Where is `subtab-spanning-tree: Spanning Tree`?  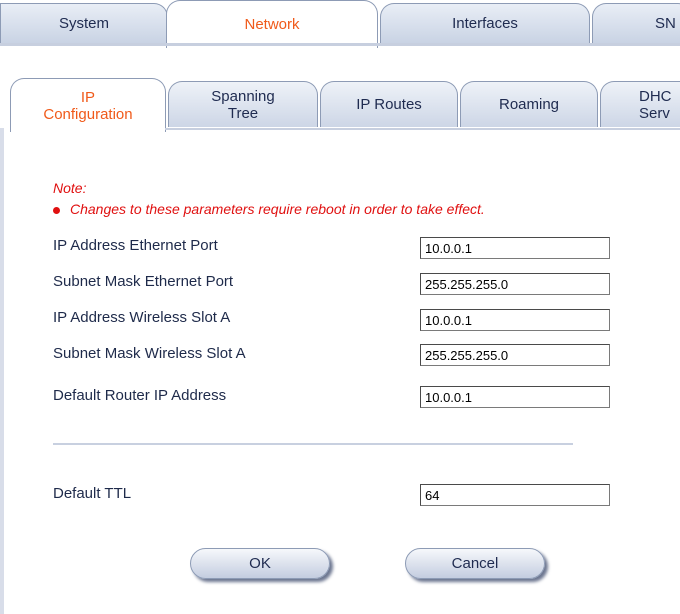
subtab-spanning-tree: Spanning Tree is located at coordinates (243, 104).